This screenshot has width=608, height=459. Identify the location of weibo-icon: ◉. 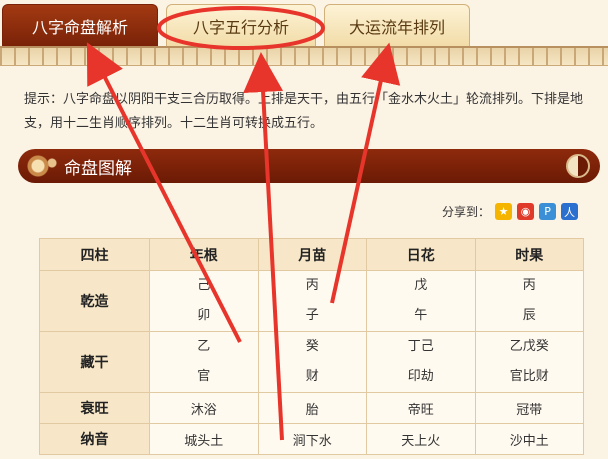
(526, 211).